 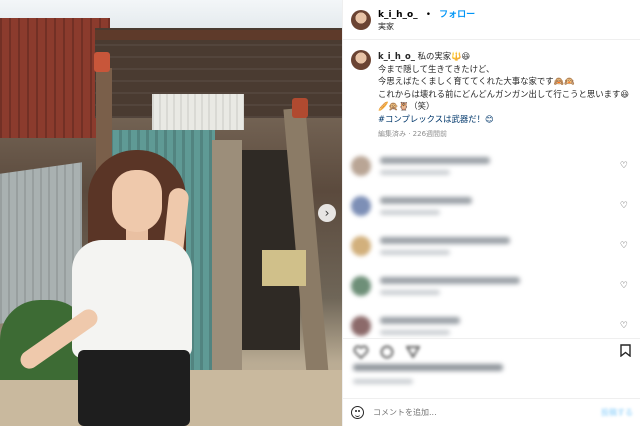 What do you see at coordinates (361, 19) in the screenshot?
I see `avatar` at bounding box center [361, 19].